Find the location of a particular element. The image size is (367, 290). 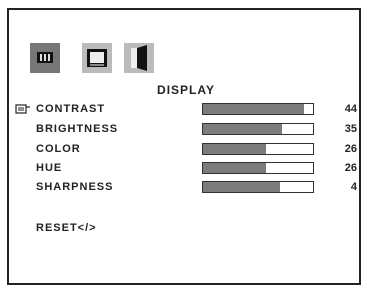

menu-item-label: CONTRAST is located at coordinates (71, 109).